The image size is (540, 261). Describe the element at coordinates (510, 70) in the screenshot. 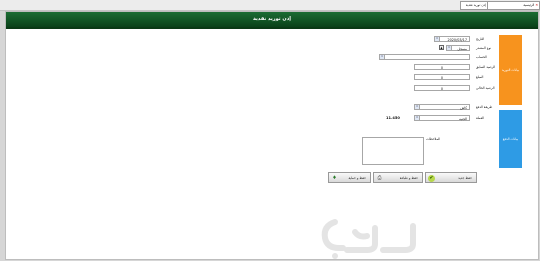

I see `section-supply-data: بيانات التوريد` at that location.